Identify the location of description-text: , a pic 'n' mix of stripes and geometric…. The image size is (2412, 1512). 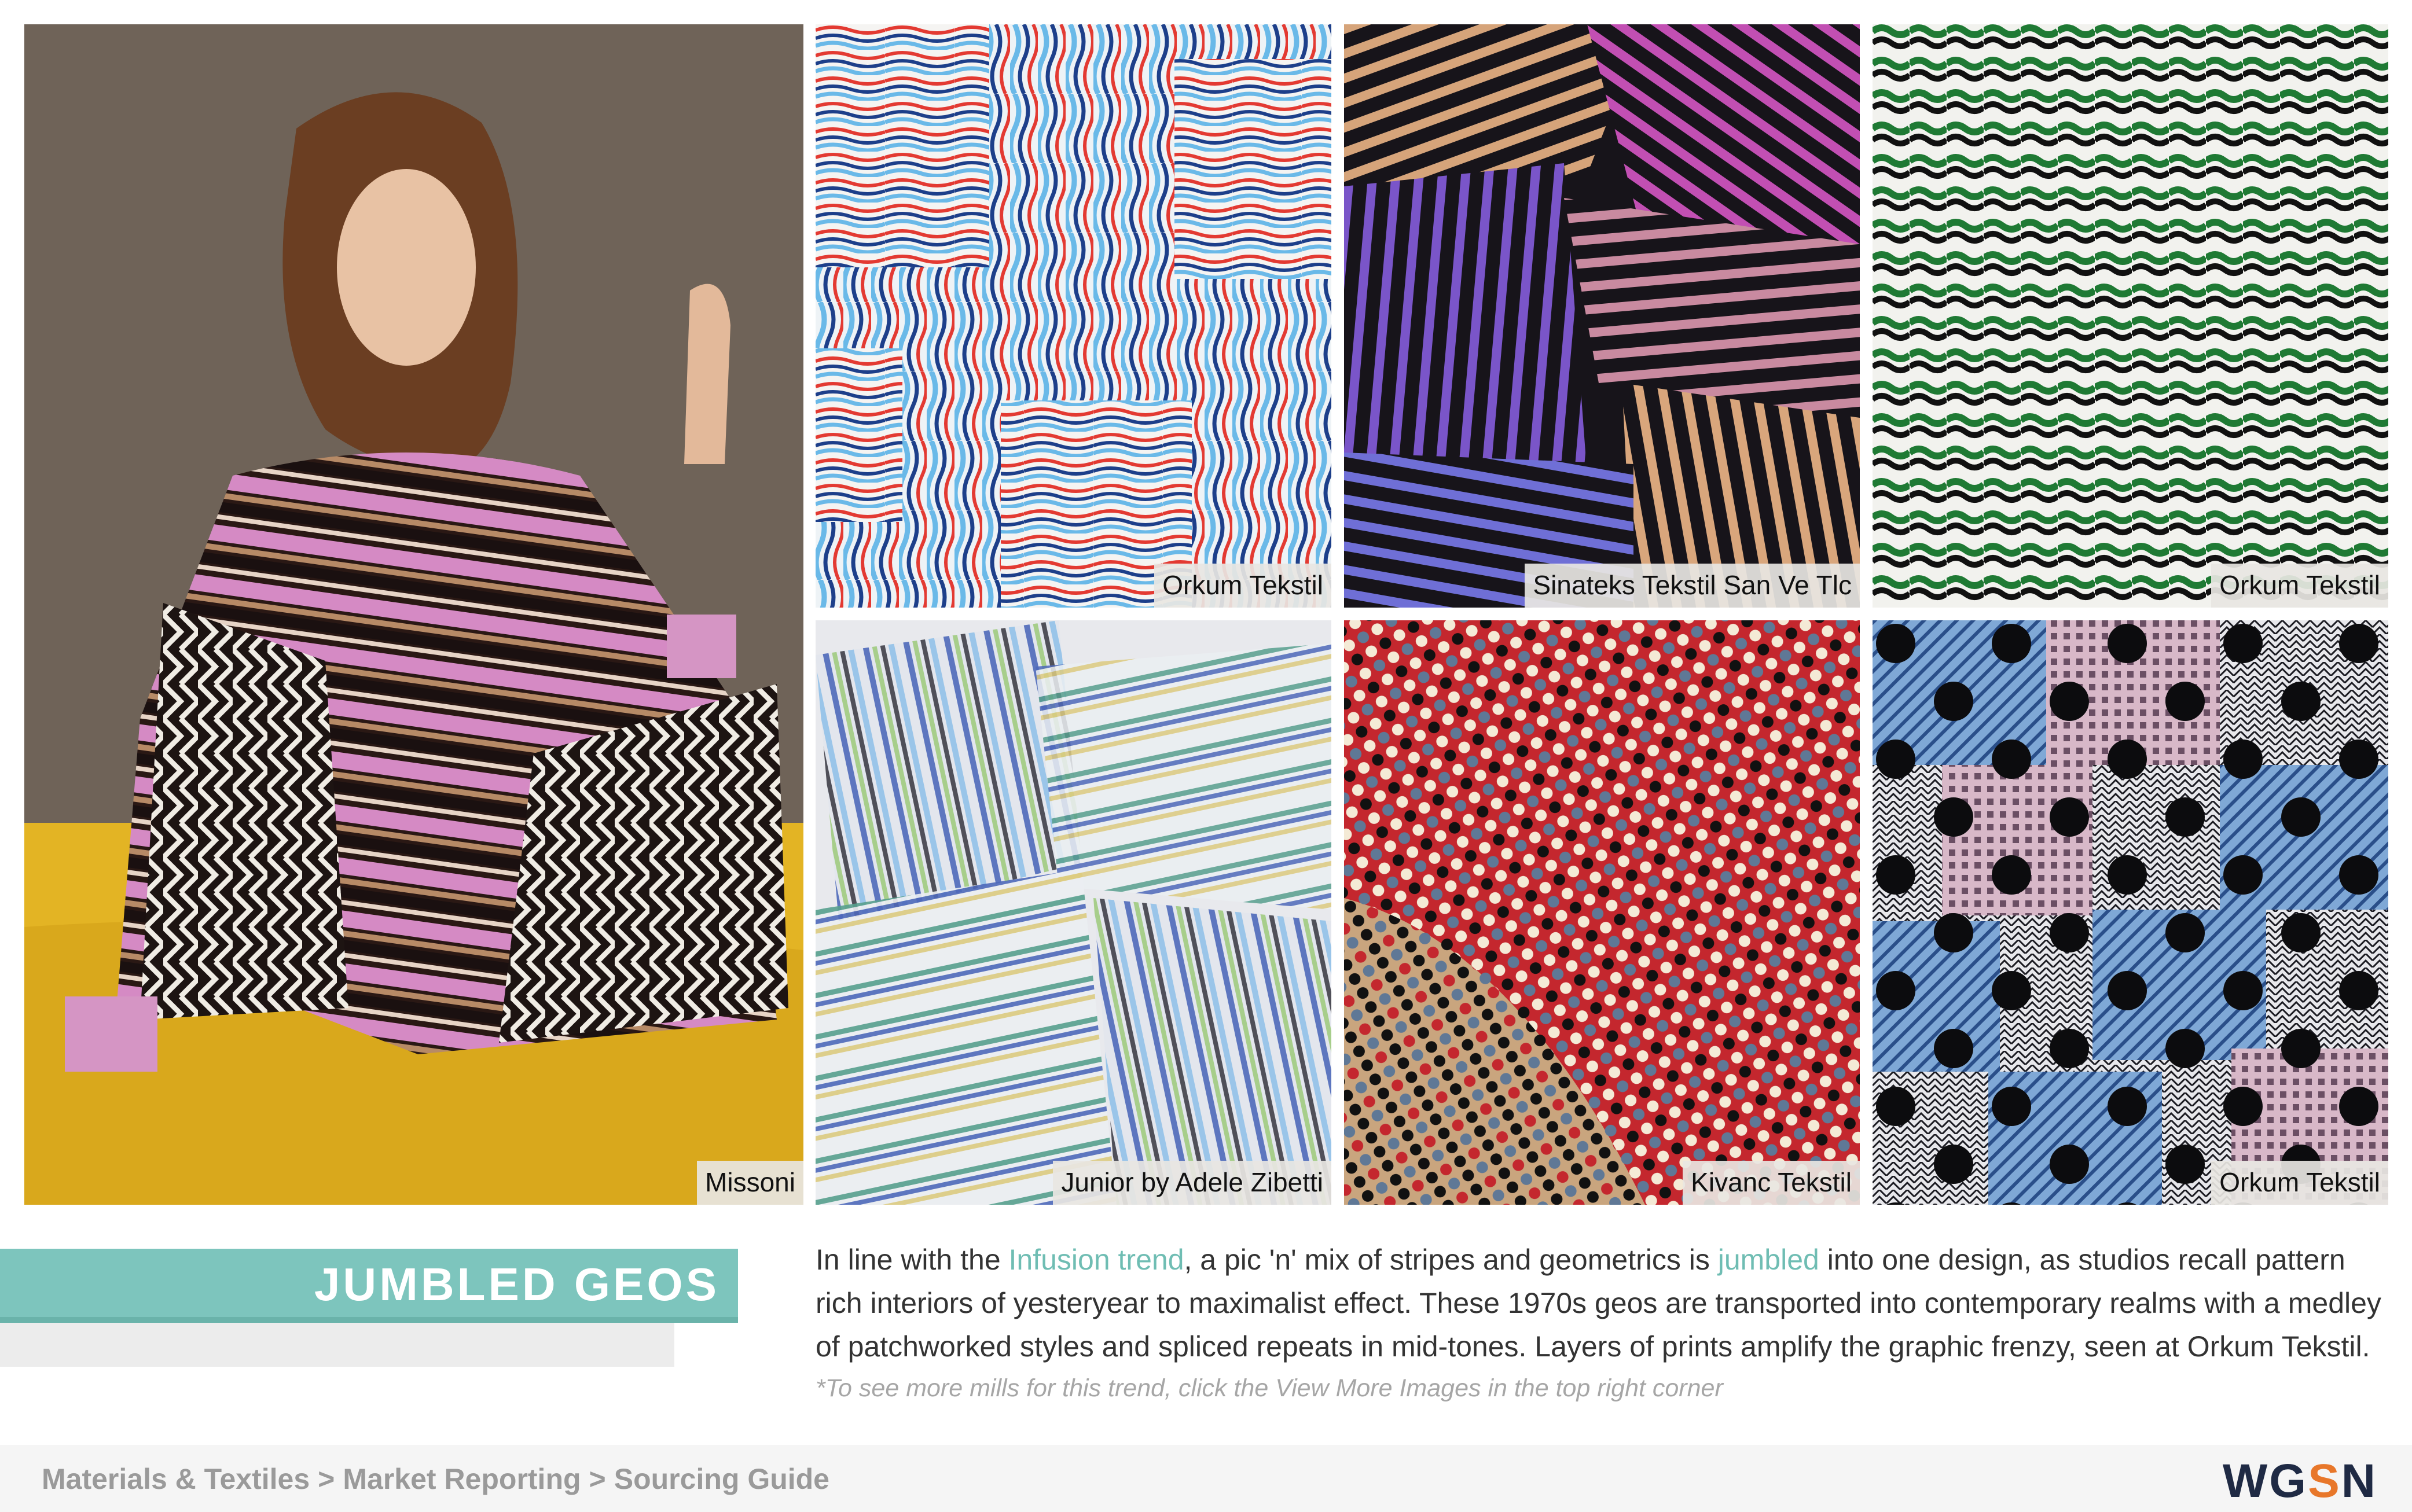
(1451, 1260).